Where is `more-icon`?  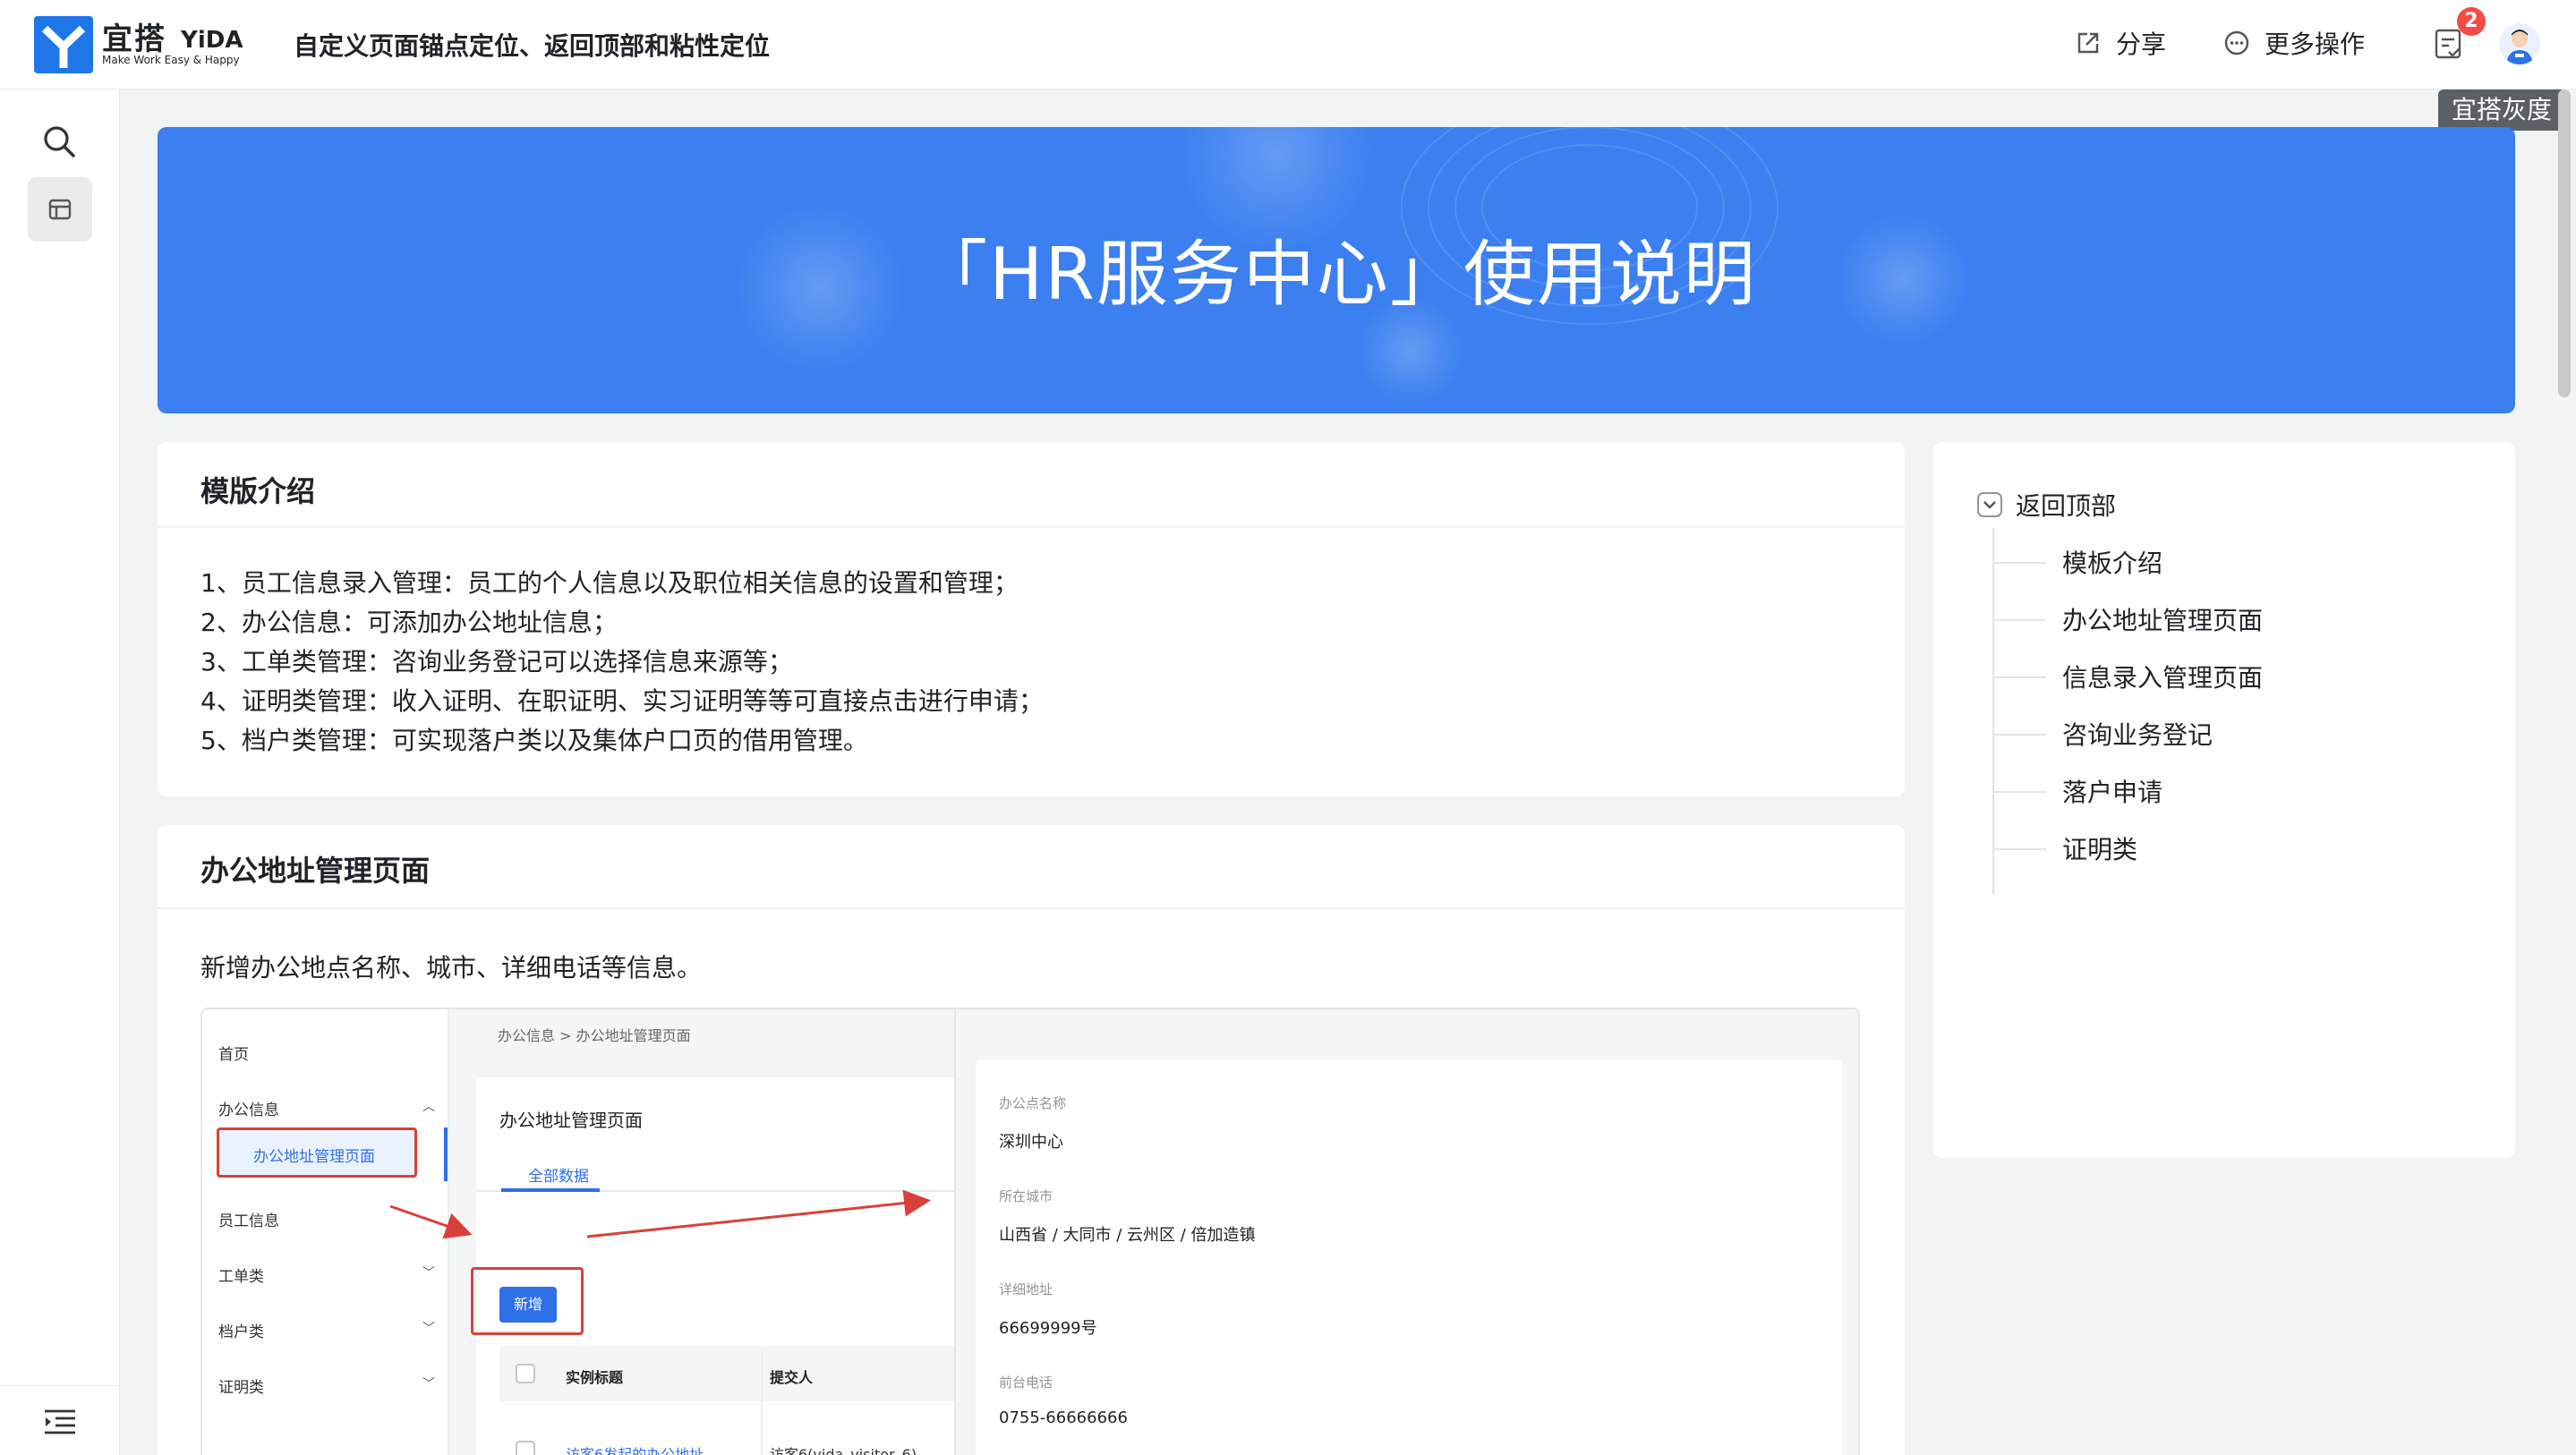 more-icon is located at coordinates (2236, 42).